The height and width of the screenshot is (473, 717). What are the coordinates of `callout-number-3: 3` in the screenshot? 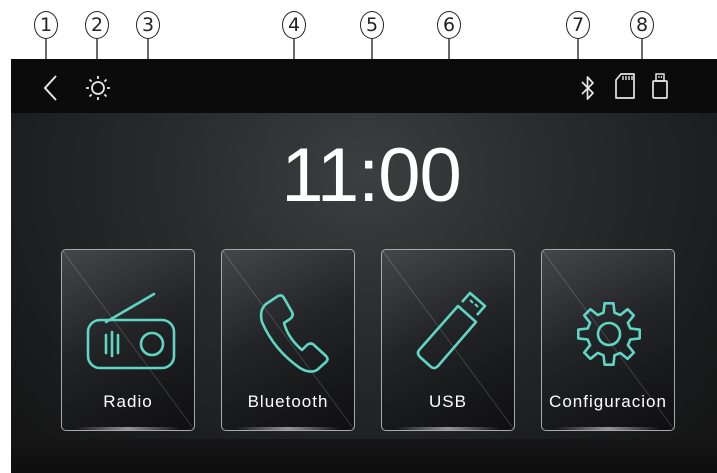 It's located at (148, 25).